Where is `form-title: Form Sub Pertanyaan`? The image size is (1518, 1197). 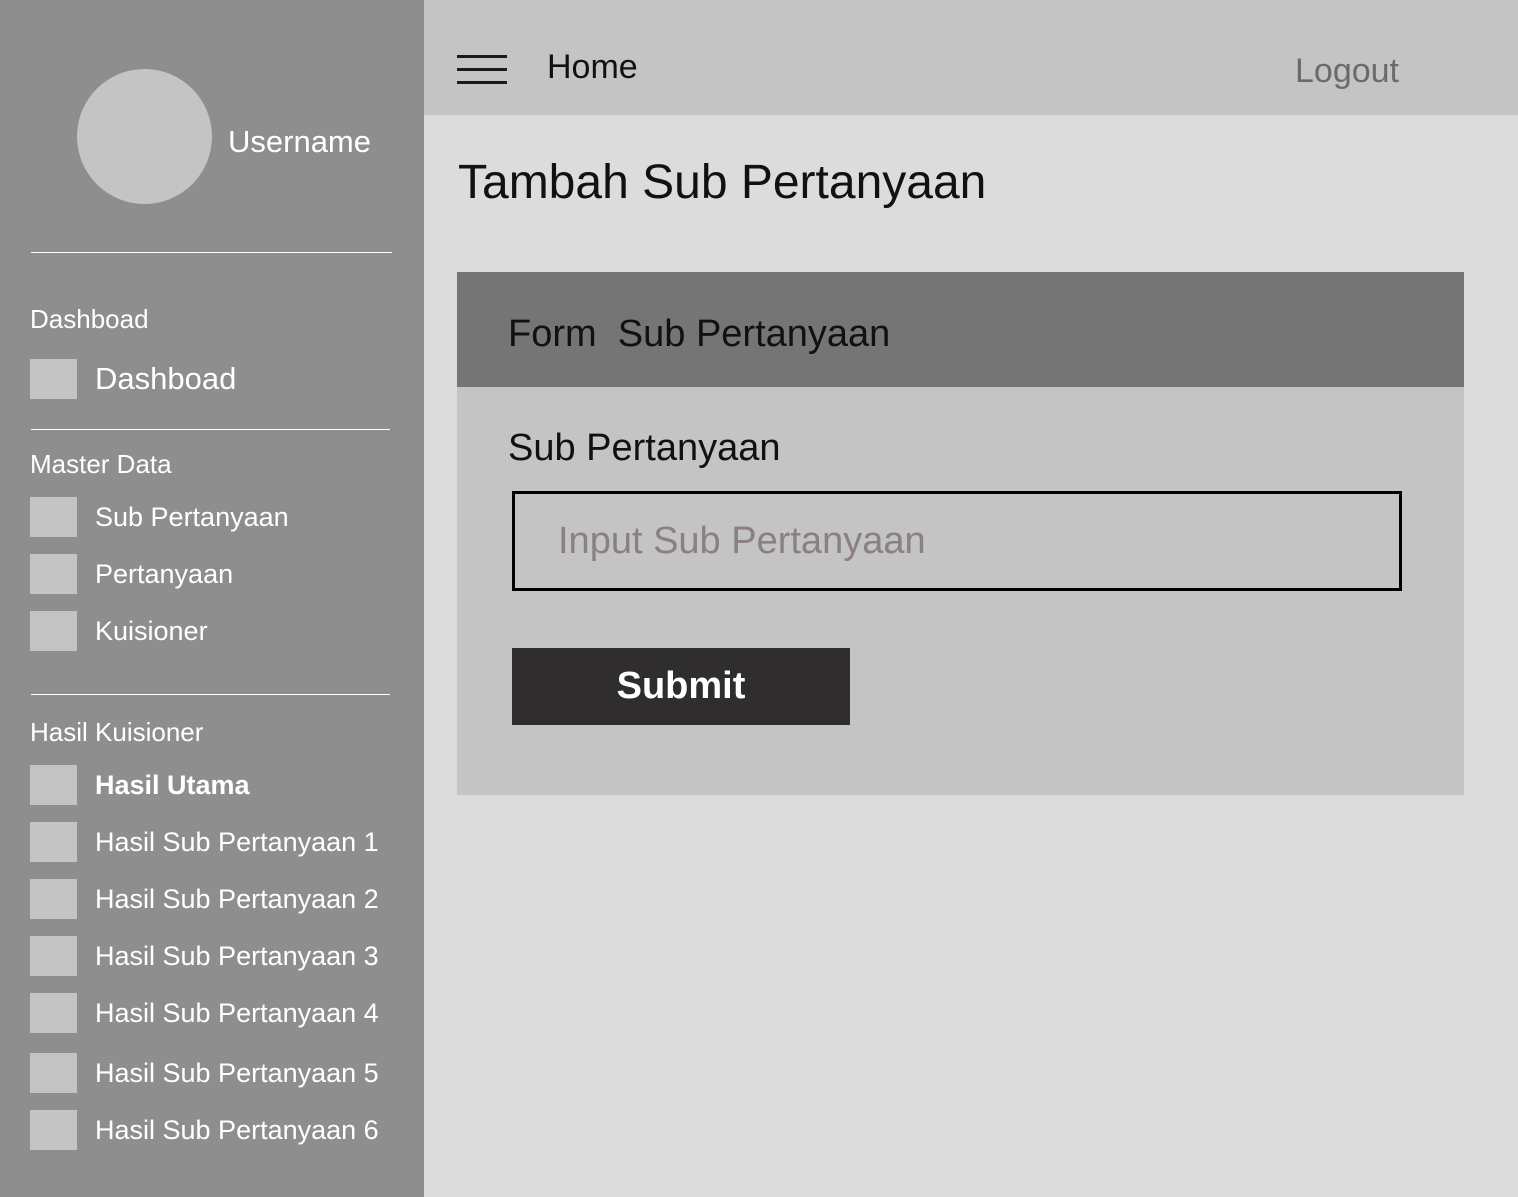
form-title: Form Sub Pertanyaan is located at coordinates (699, 334).